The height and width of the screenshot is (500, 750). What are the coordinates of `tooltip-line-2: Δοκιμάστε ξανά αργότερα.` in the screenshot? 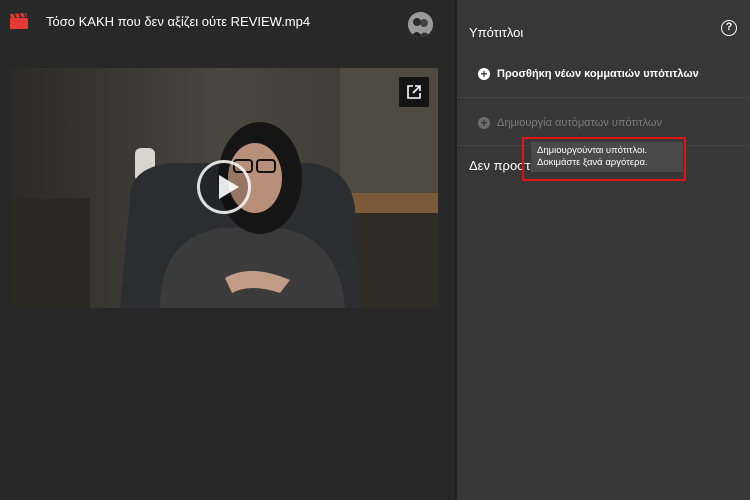 It's located at (592, 162).